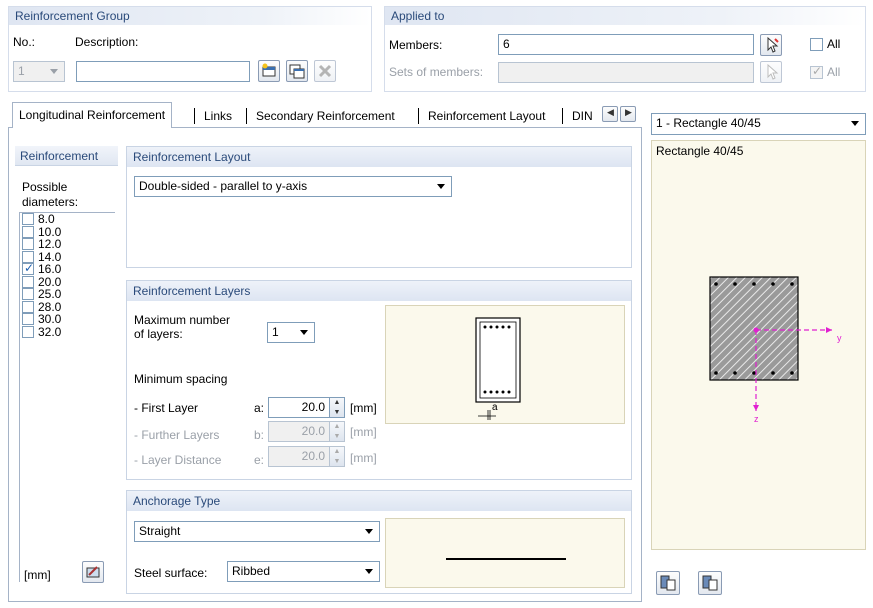 This screenshot has height=608, width=873. I want to click on copy-icon, so click(297, 71).